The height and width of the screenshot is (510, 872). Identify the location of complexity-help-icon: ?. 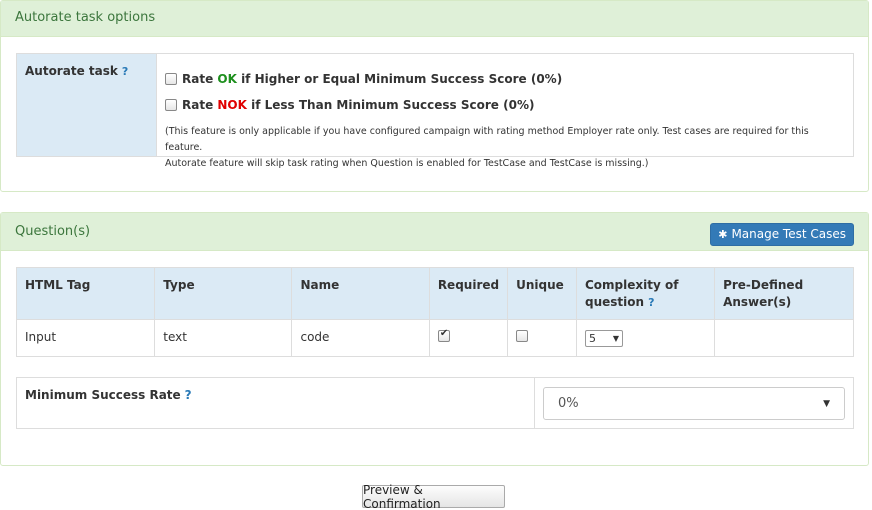
(651, 302).